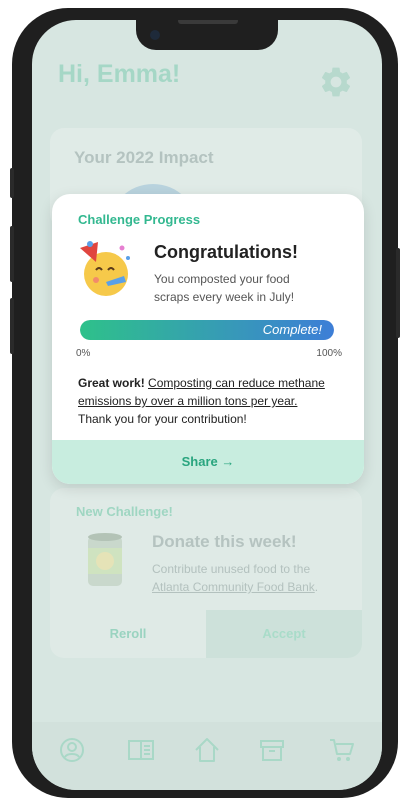 The width and height of the screenshot is (410, 804). I want to click on journal-icon, so click(141, 750).